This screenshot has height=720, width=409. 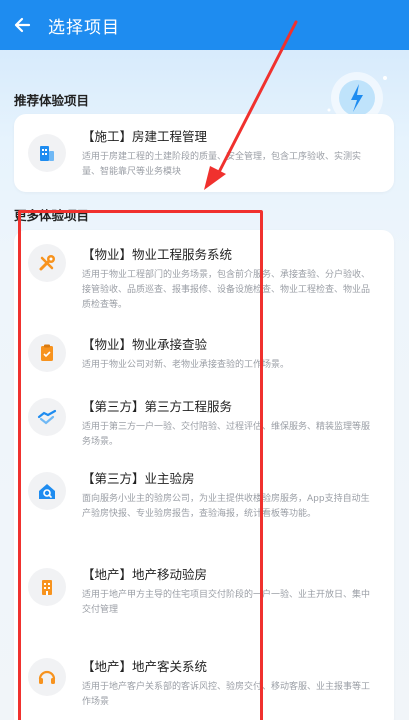 What do you see at coordinates (84, 27) in the screenshot?
I see `page-title: 选择项目` at bounding box center [84, 27].